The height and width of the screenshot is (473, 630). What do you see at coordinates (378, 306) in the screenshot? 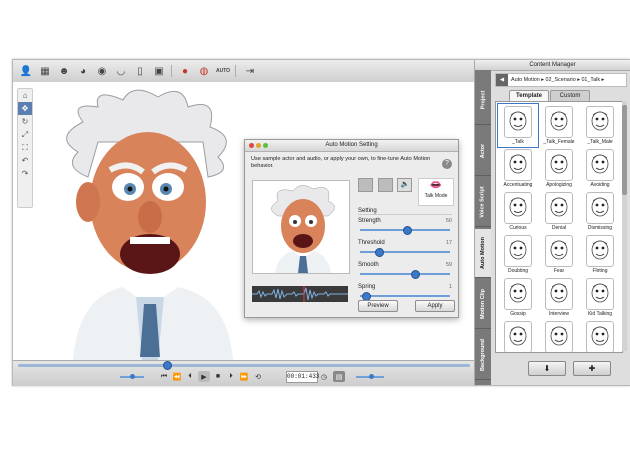
I see `preview-button: Preview` at bounding box center [378, 306].